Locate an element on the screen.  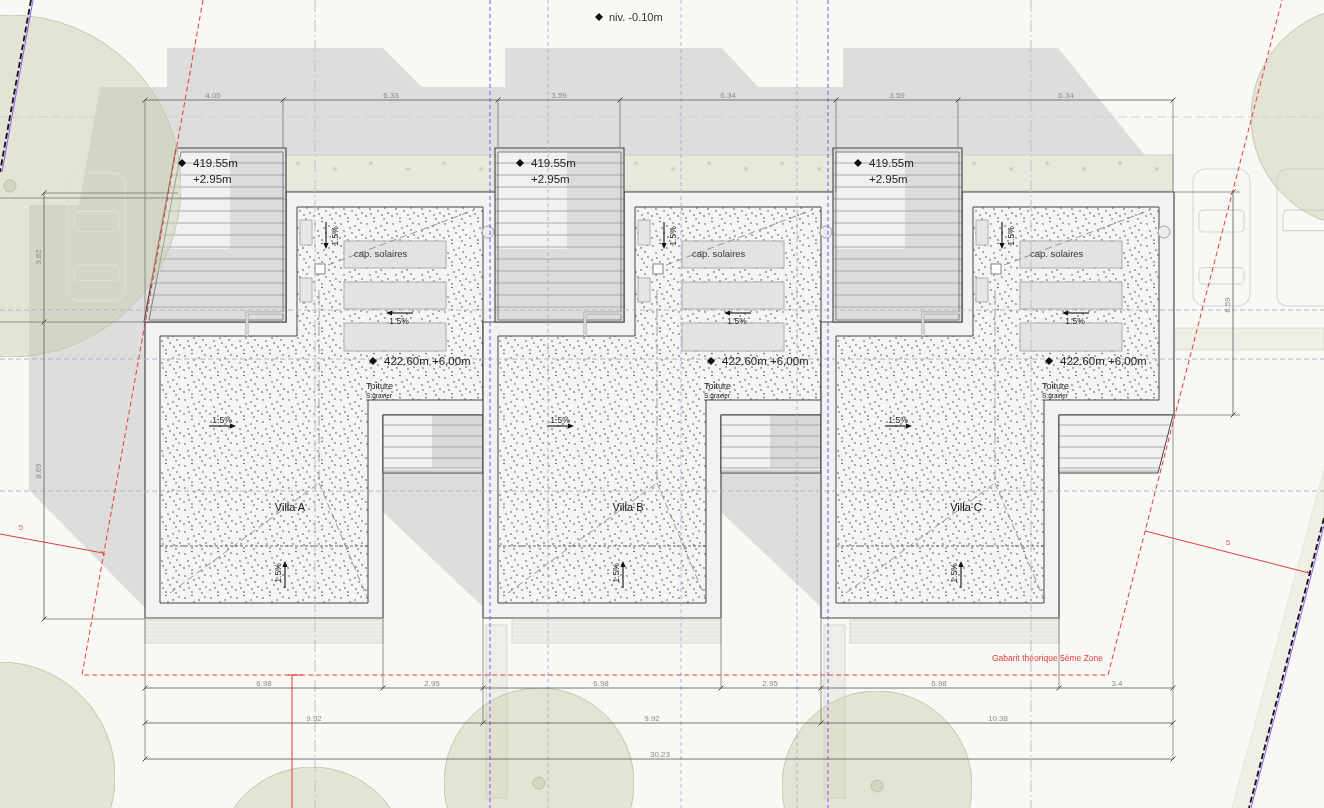
elevation-label: niv. -0.10m is located at coordinates (636, 17).